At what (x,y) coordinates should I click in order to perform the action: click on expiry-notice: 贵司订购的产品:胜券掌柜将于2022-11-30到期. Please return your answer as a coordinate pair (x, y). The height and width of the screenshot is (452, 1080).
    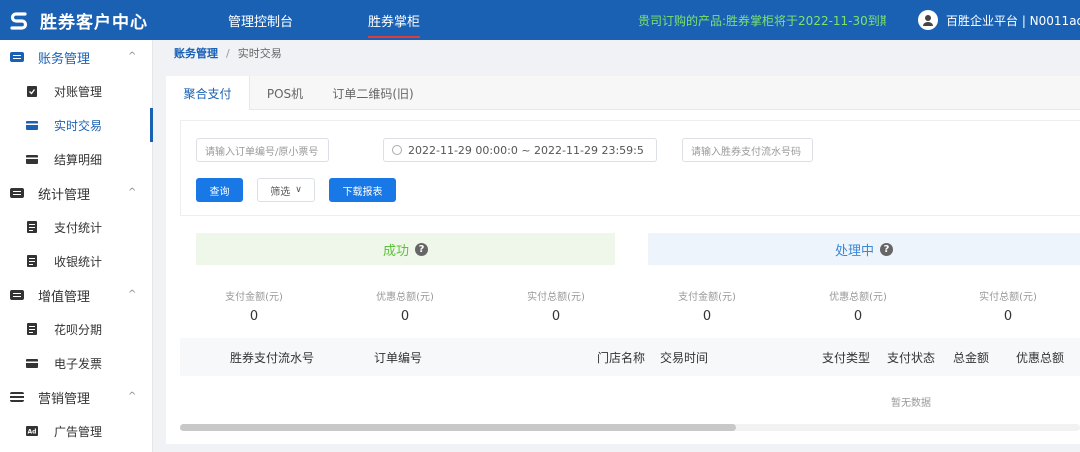
    Looking at the image, I should click on (762, 20).